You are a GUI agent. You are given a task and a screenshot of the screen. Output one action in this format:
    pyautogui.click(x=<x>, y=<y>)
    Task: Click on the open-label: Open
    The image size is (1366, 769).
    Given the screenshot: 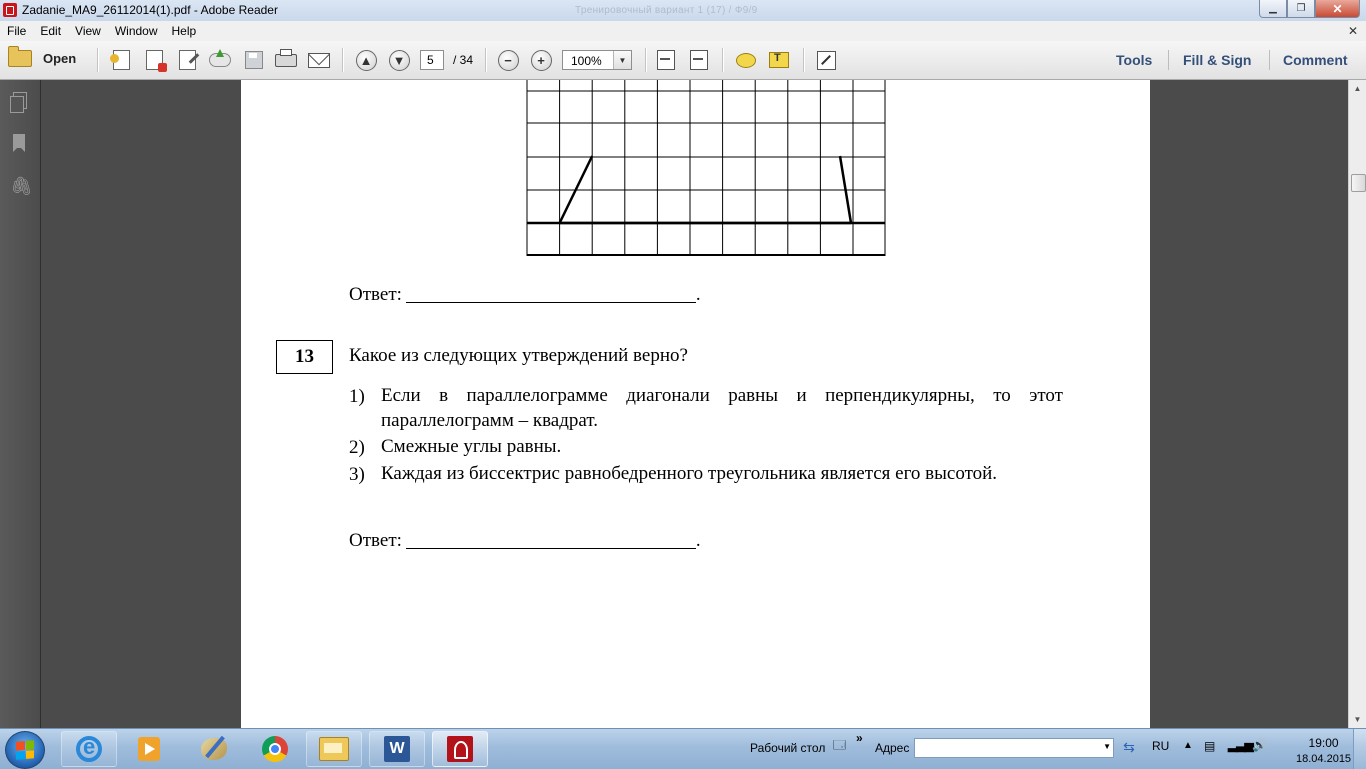 What is the action you would take?
    pyautogui.click(x=60, y=58)
    